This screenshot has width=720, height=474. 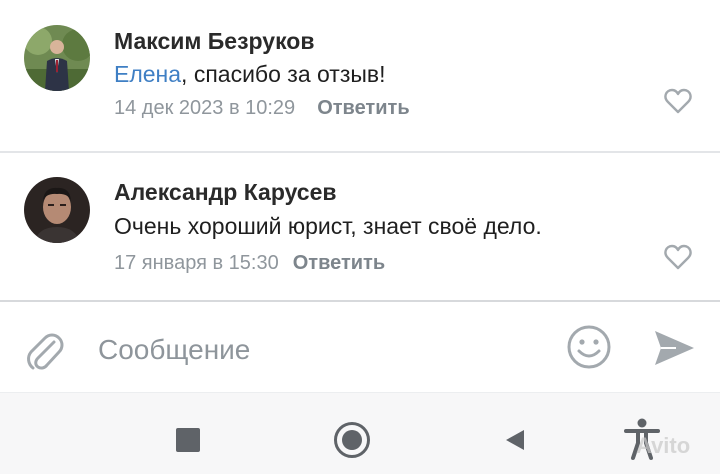 I want to click on comment-date: 14 дек 2023 в 10:29, so click(x=205, y=108).